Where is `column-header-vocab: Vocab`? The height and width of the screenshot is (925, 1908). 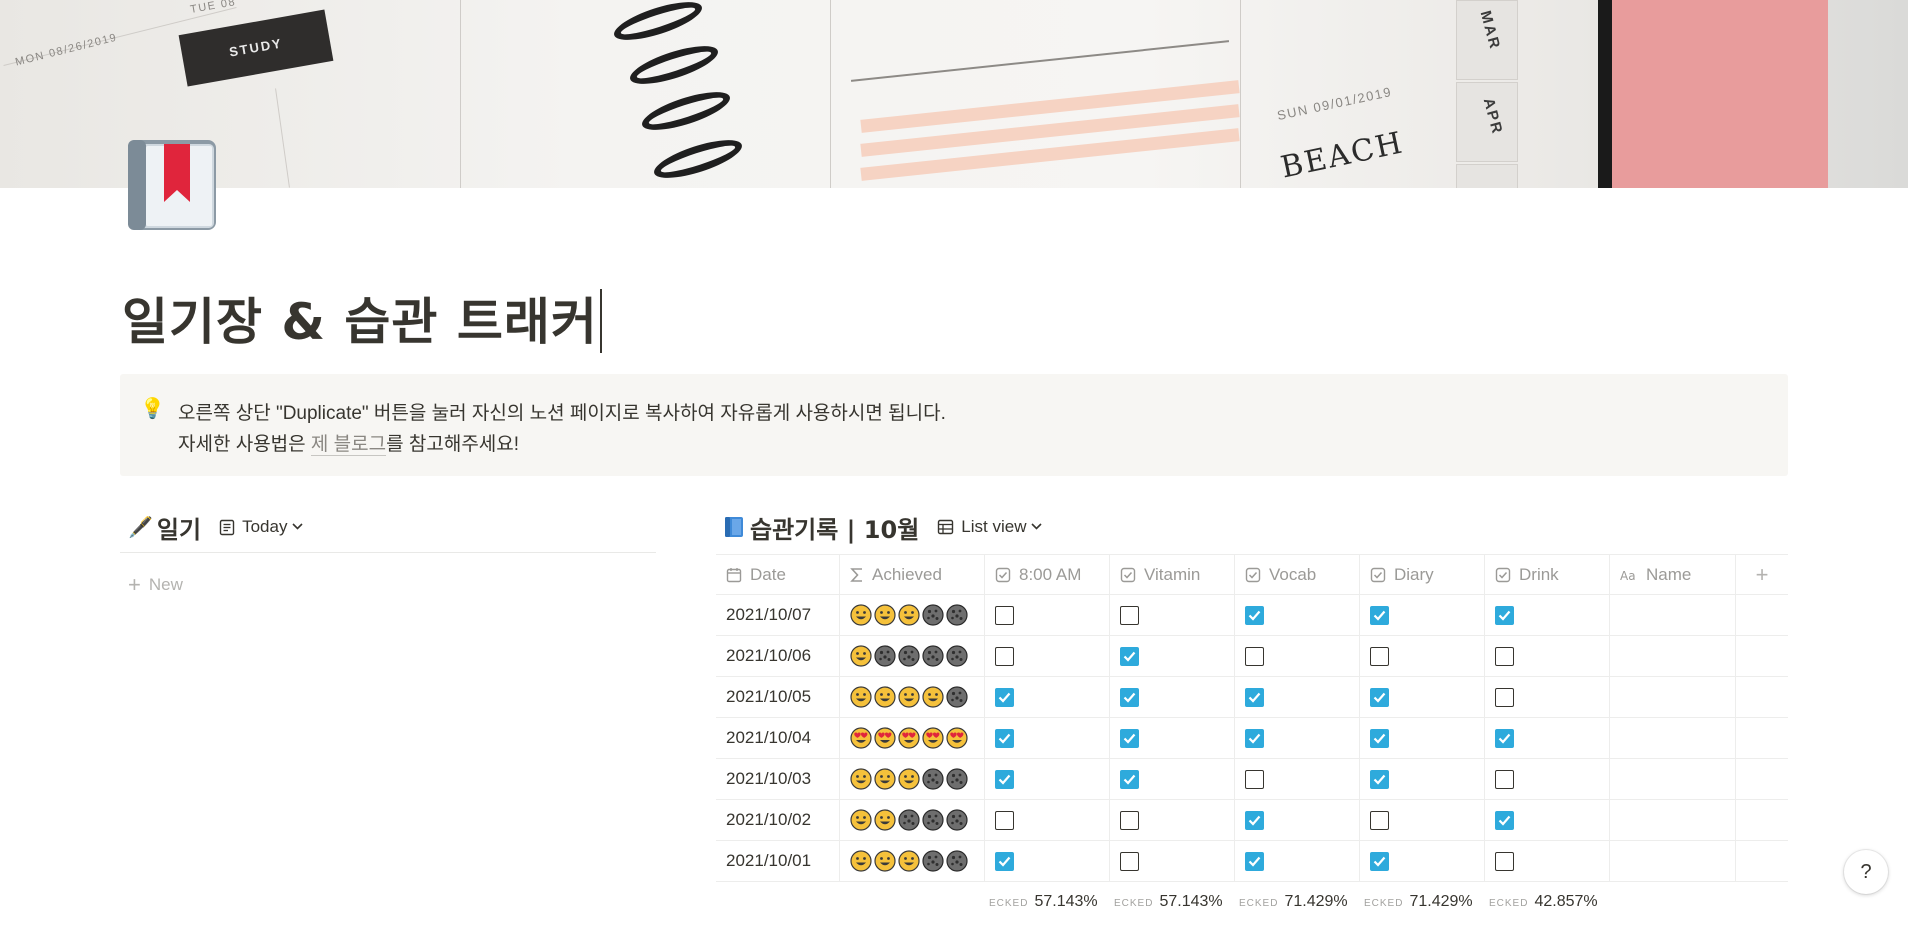 column-header-vocab: Vocab is located at coordinates (1297, 574).